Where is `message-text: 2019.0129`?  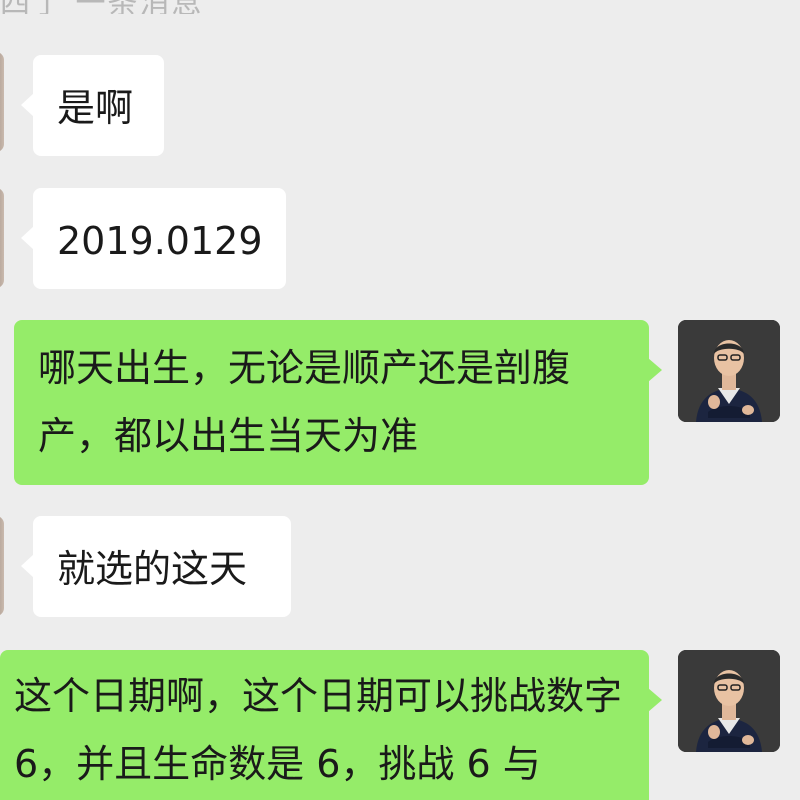 message-text: 2019.0129 is located at coordinates (160, 241).